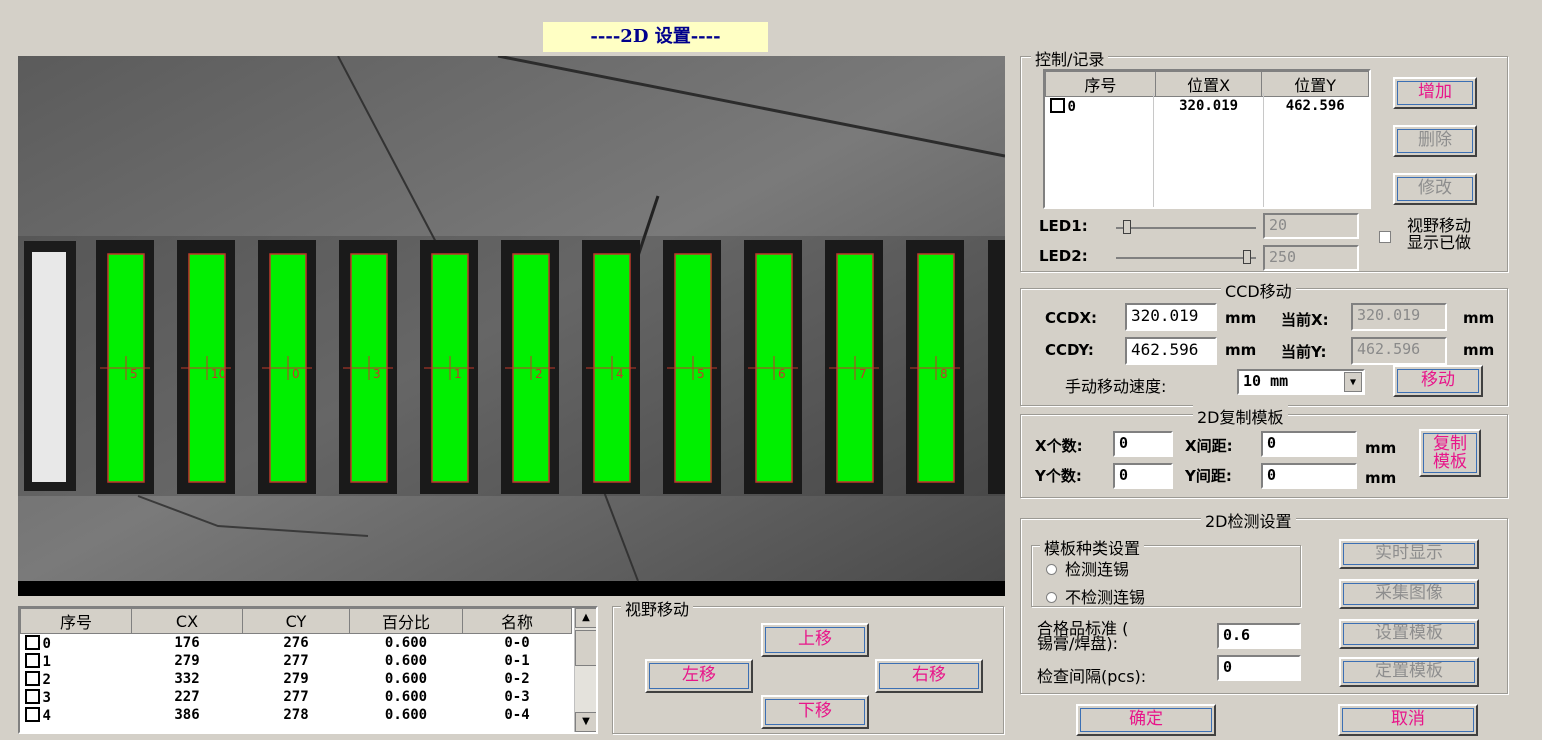  I want to click on template-type-group: 模板种类设置 检测连锡 不检测连锡, so click(1166, 571).